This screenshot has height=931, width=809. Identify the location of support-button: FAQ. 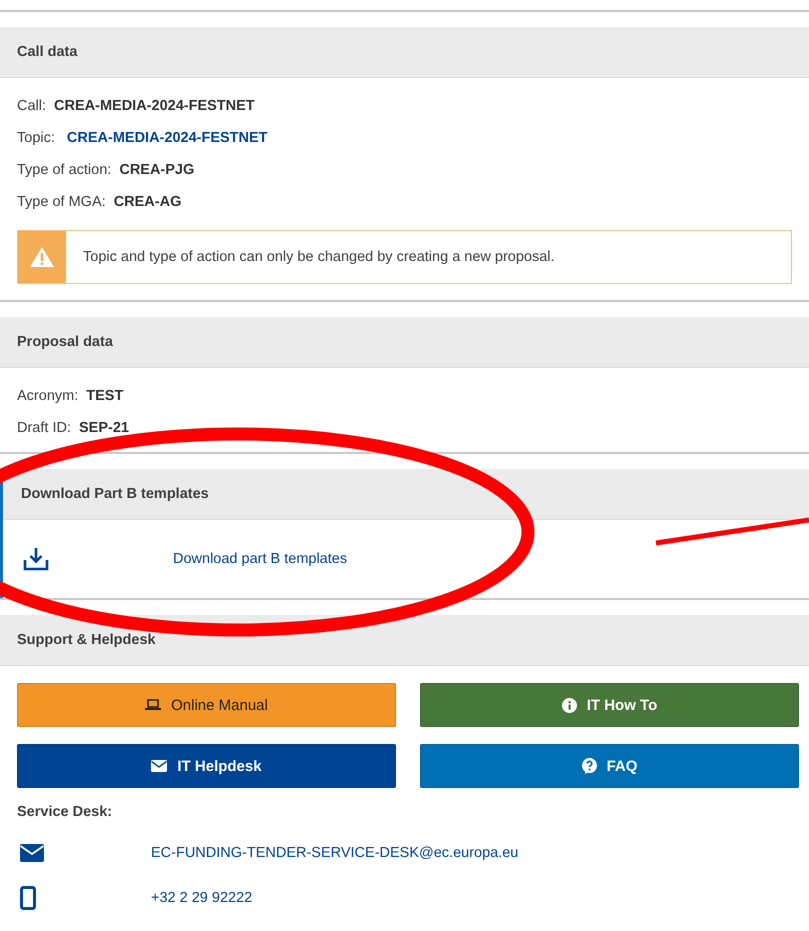
(609, 766).